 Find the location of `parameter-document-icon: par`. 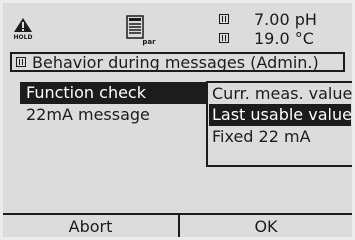

parameter-document-icon: par is located at coordinates (141, 30).